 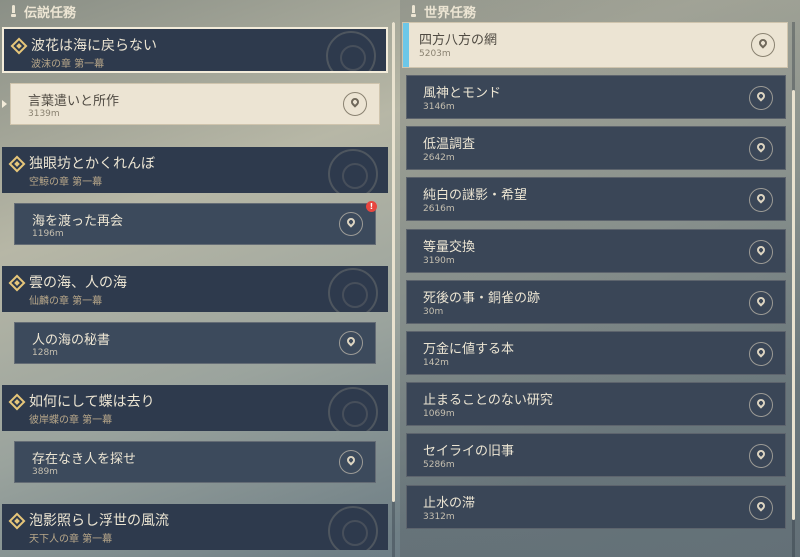 I want to click on world-quest-header: 世界任務, so click(x=600, y=11).